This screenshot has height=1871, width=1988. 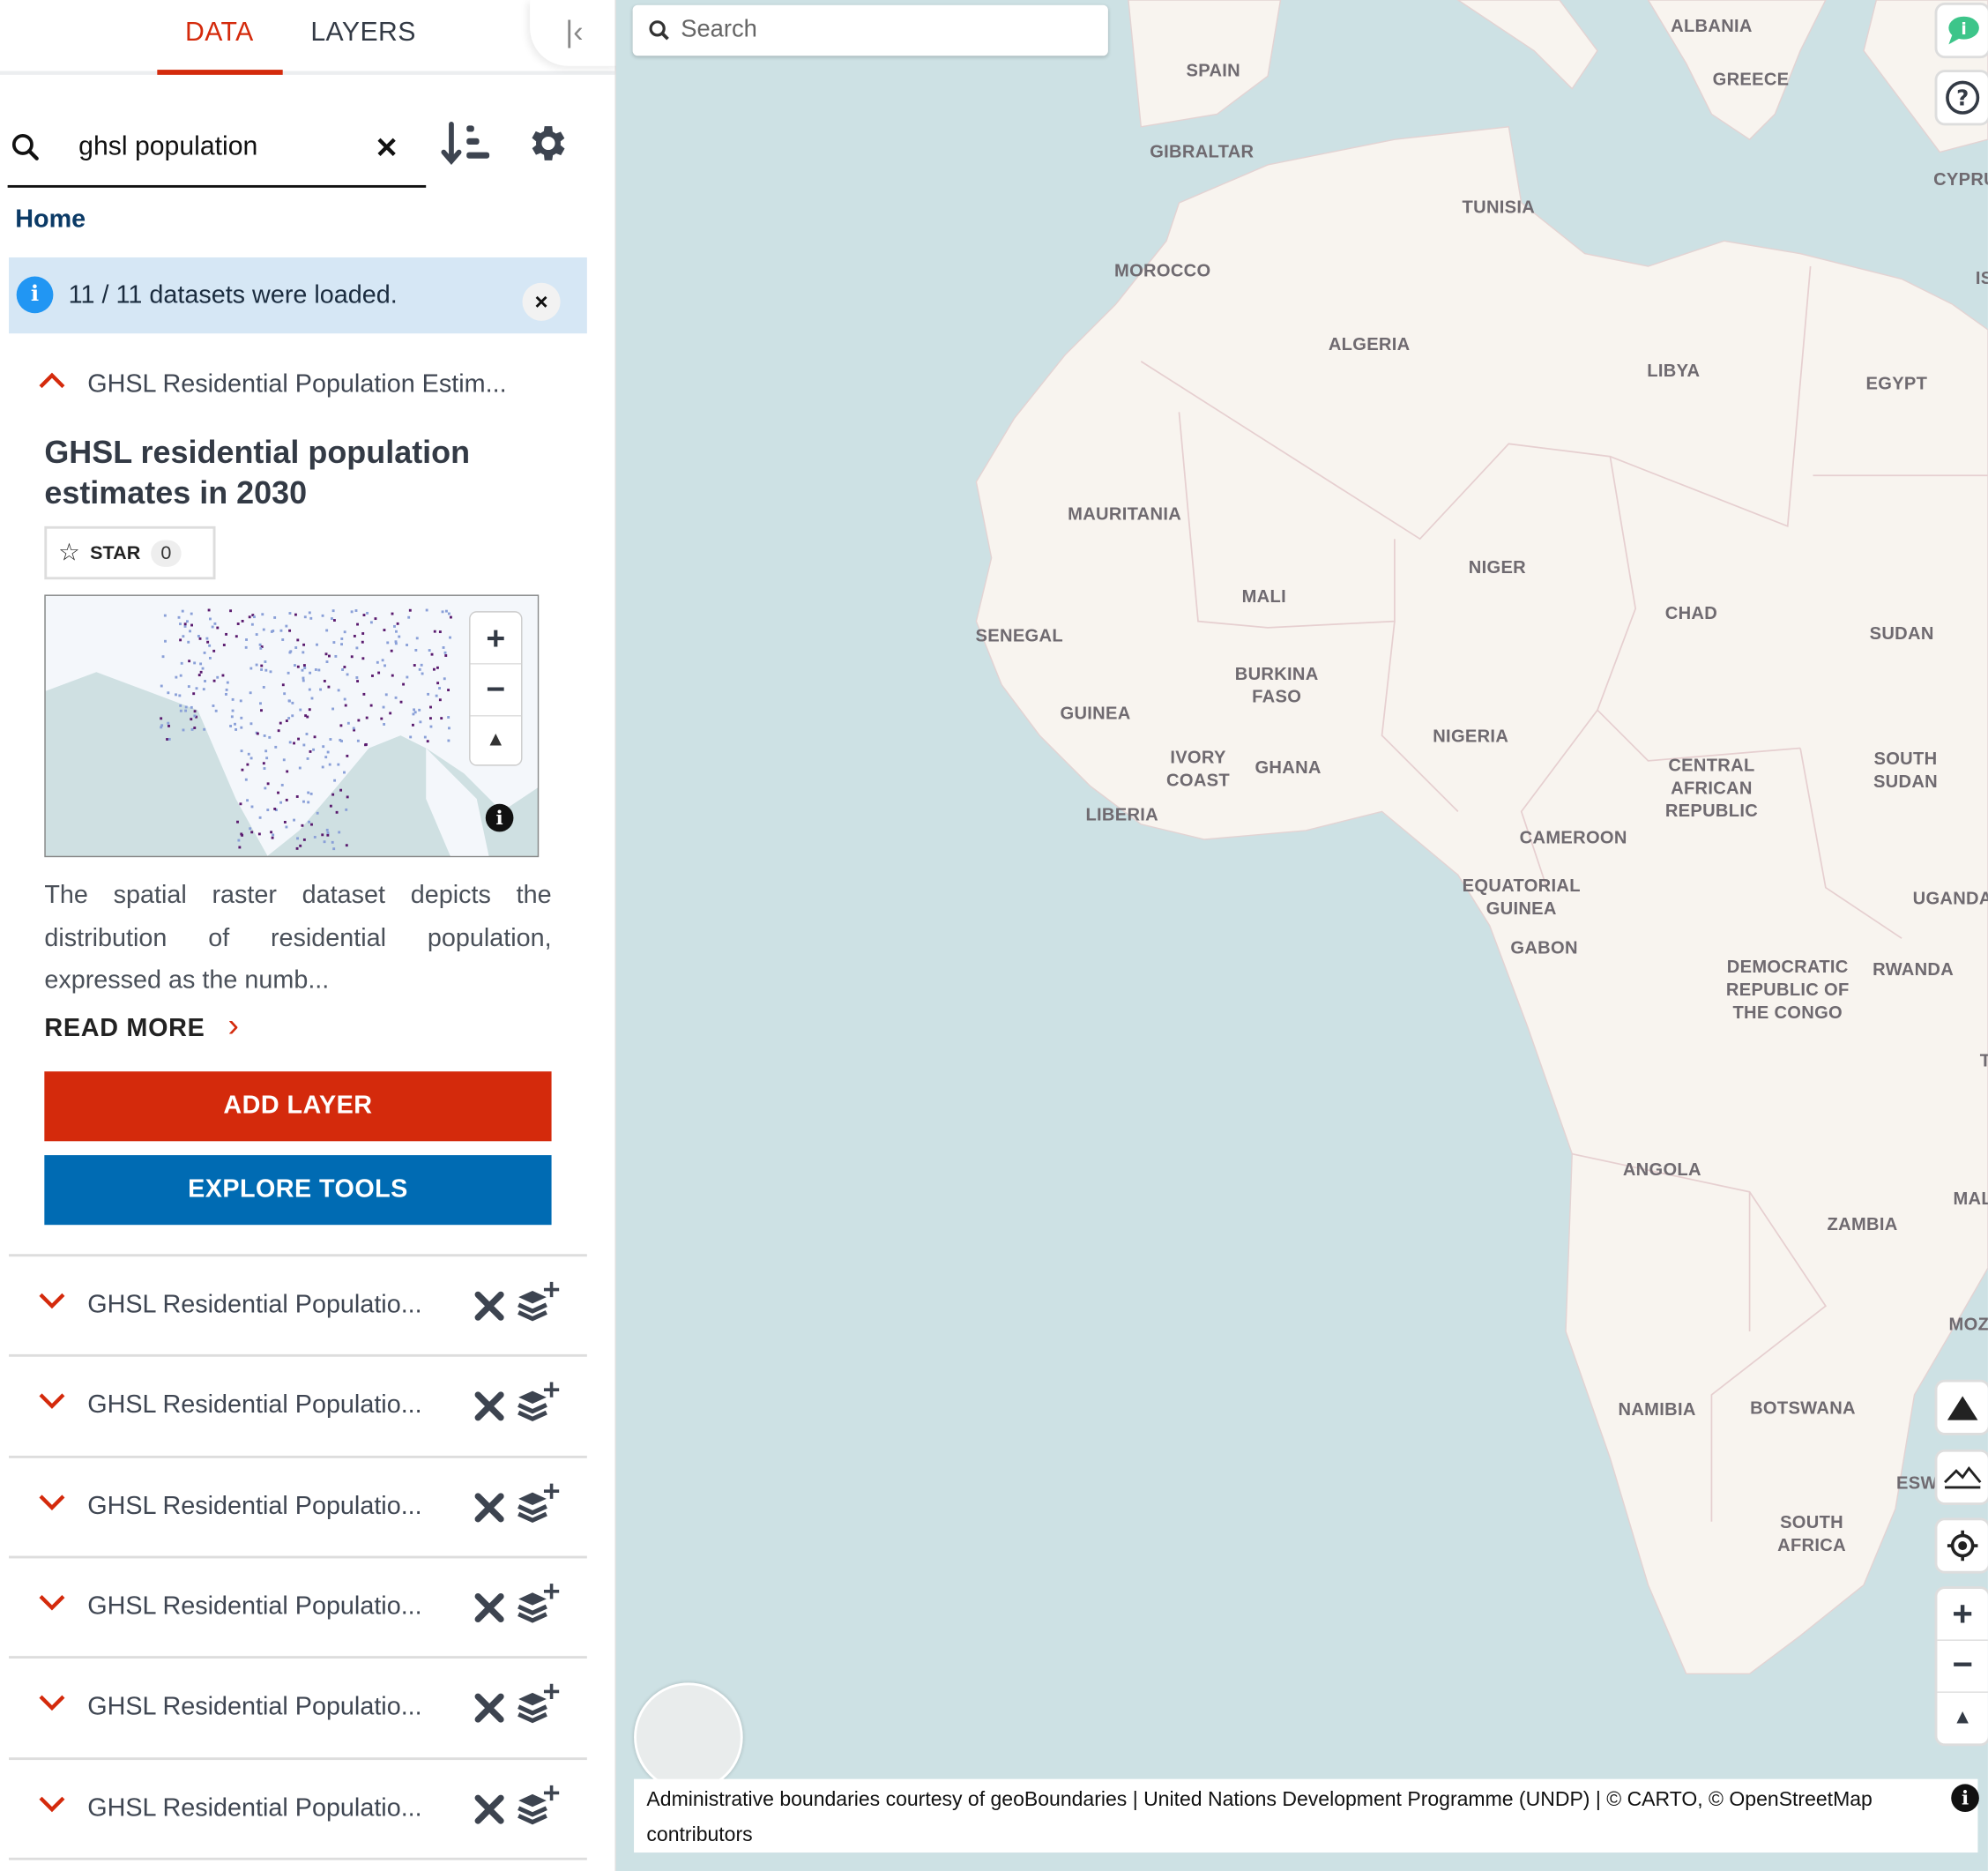 I want to click on breadcrumb-home: Home, so click(x=50, y=220).